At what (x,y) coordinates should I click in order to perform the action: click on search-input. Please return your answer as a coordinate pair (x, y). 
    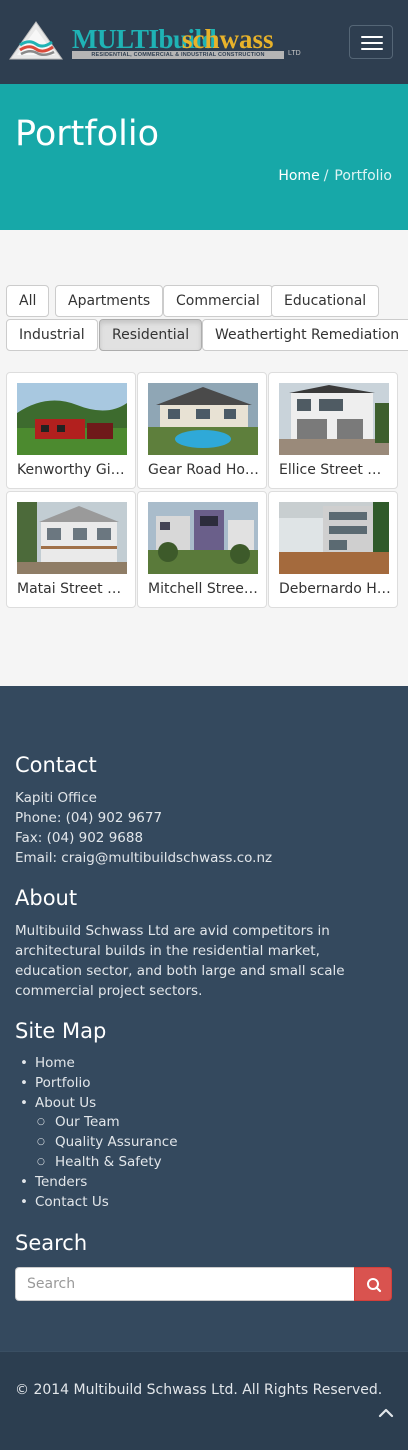
    Looking at the image, I should click on (185, 1284).